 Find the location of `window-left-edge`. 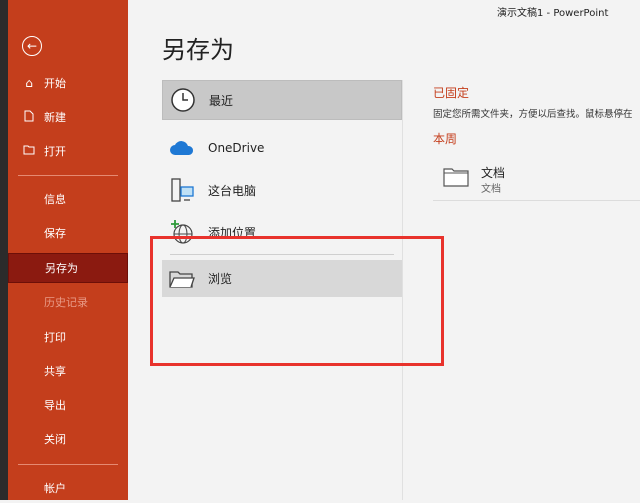

window-left-edge is located at coordinates (4, 250).